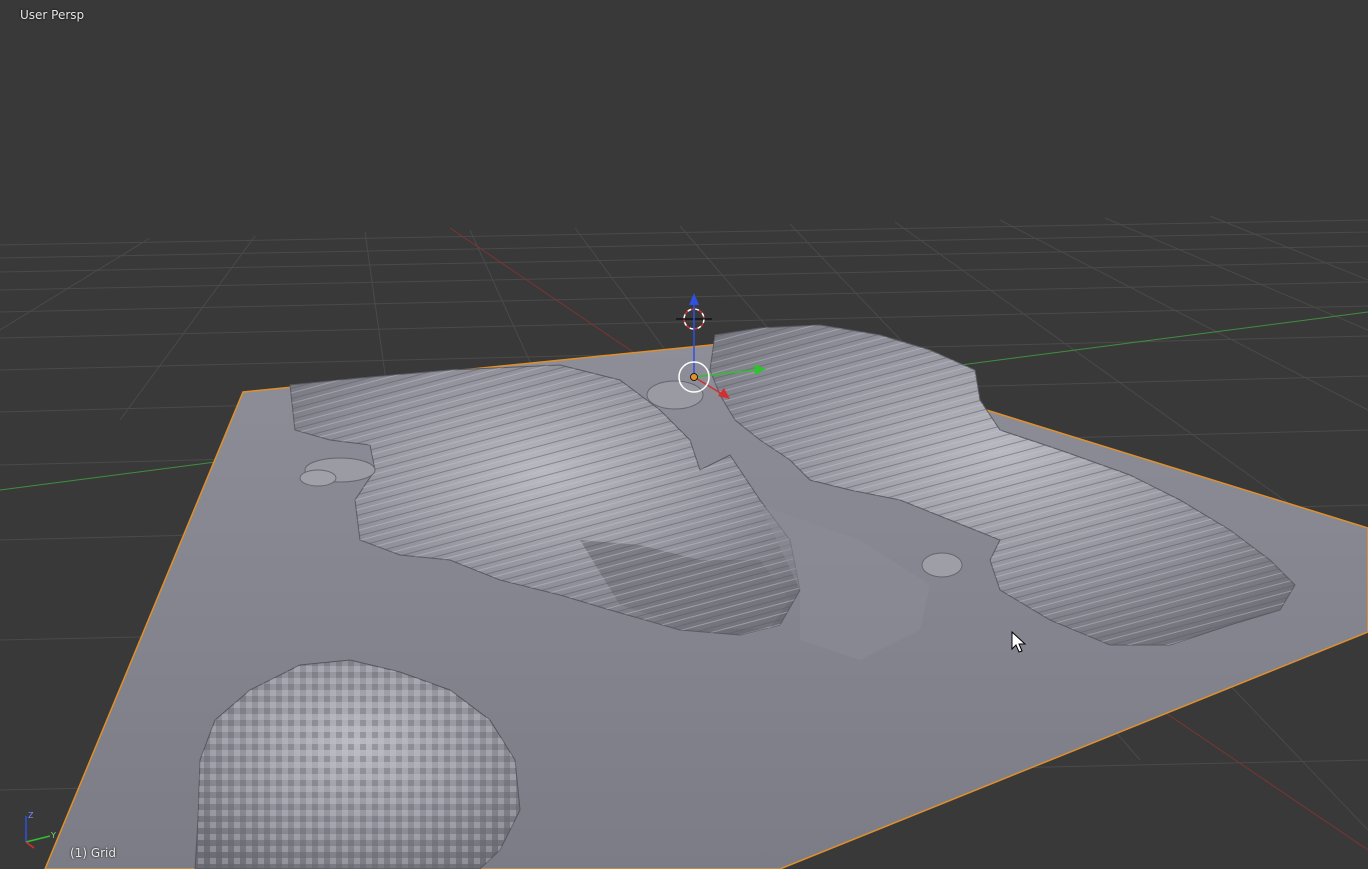  Describe the element at coordinates (1019, 642) in the screenshot. I see `mouse-pointer-icon` at that location.